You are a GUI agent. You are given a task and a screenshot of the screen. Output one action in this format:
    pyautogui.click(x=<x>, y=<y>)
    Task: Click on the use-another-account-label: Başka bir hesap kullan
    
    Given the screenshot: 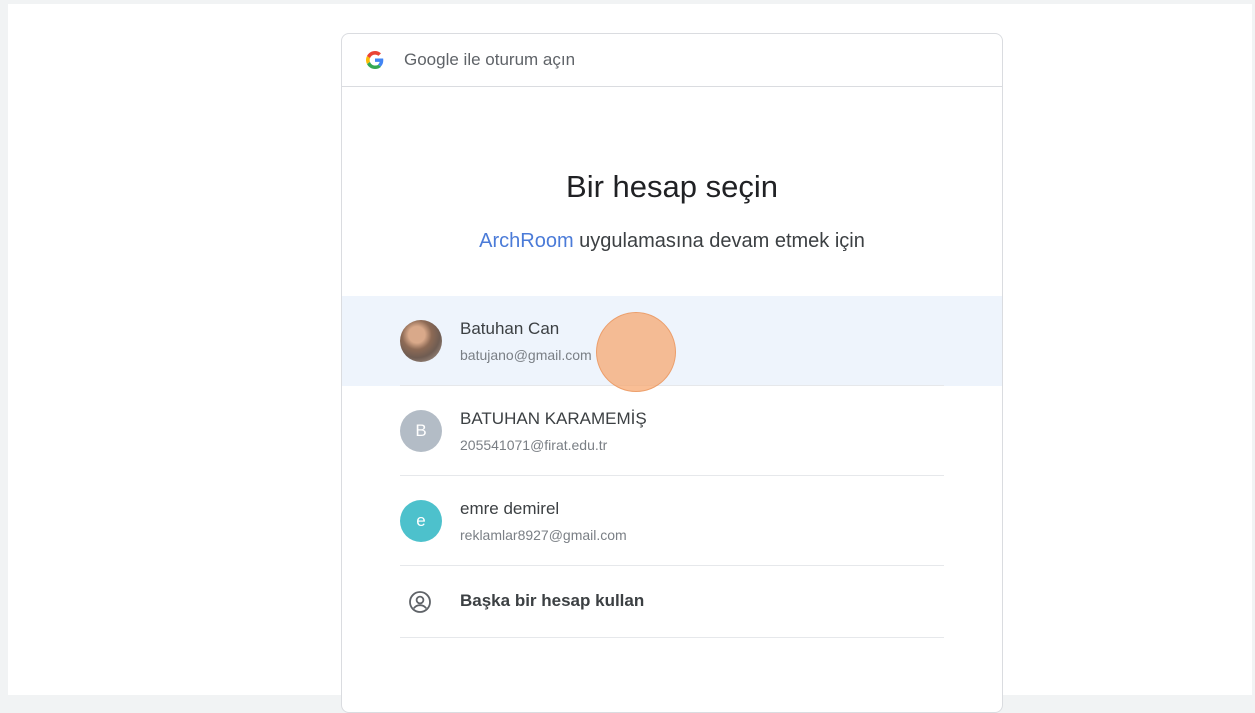 What is the action you would take?
    pyautogui.click(x=552, y=600)
    